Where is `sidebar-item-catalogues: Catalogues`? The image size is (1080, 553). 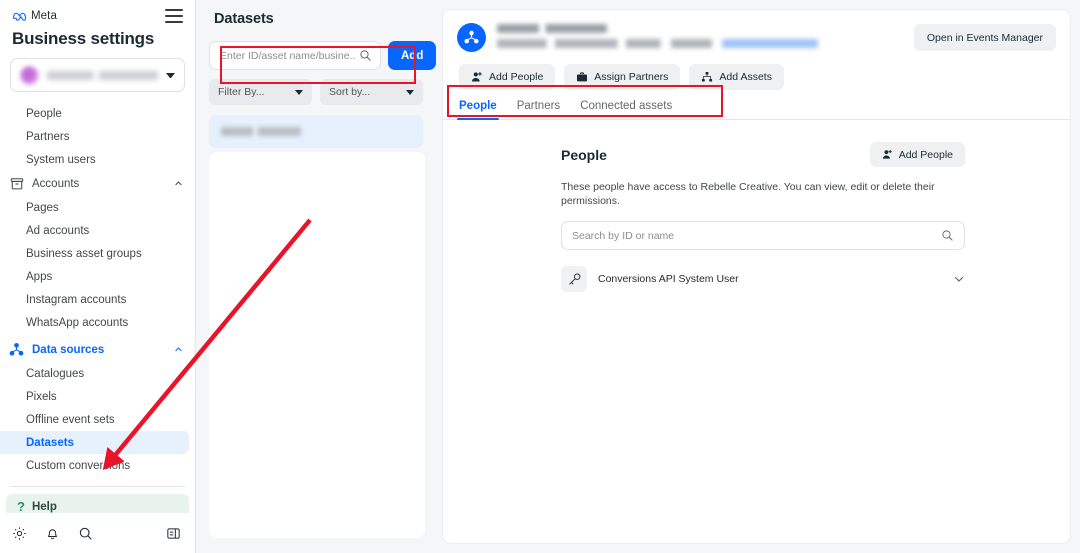
sidebar-item-catalogues: Catalogues is located at coordinates (97, 373).